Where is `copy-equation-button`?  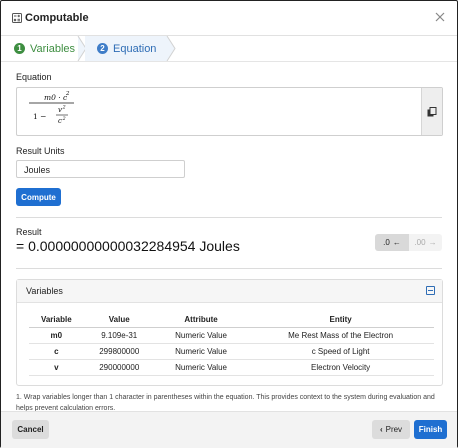
copy-equation-button is located at coordinates (431, 111).